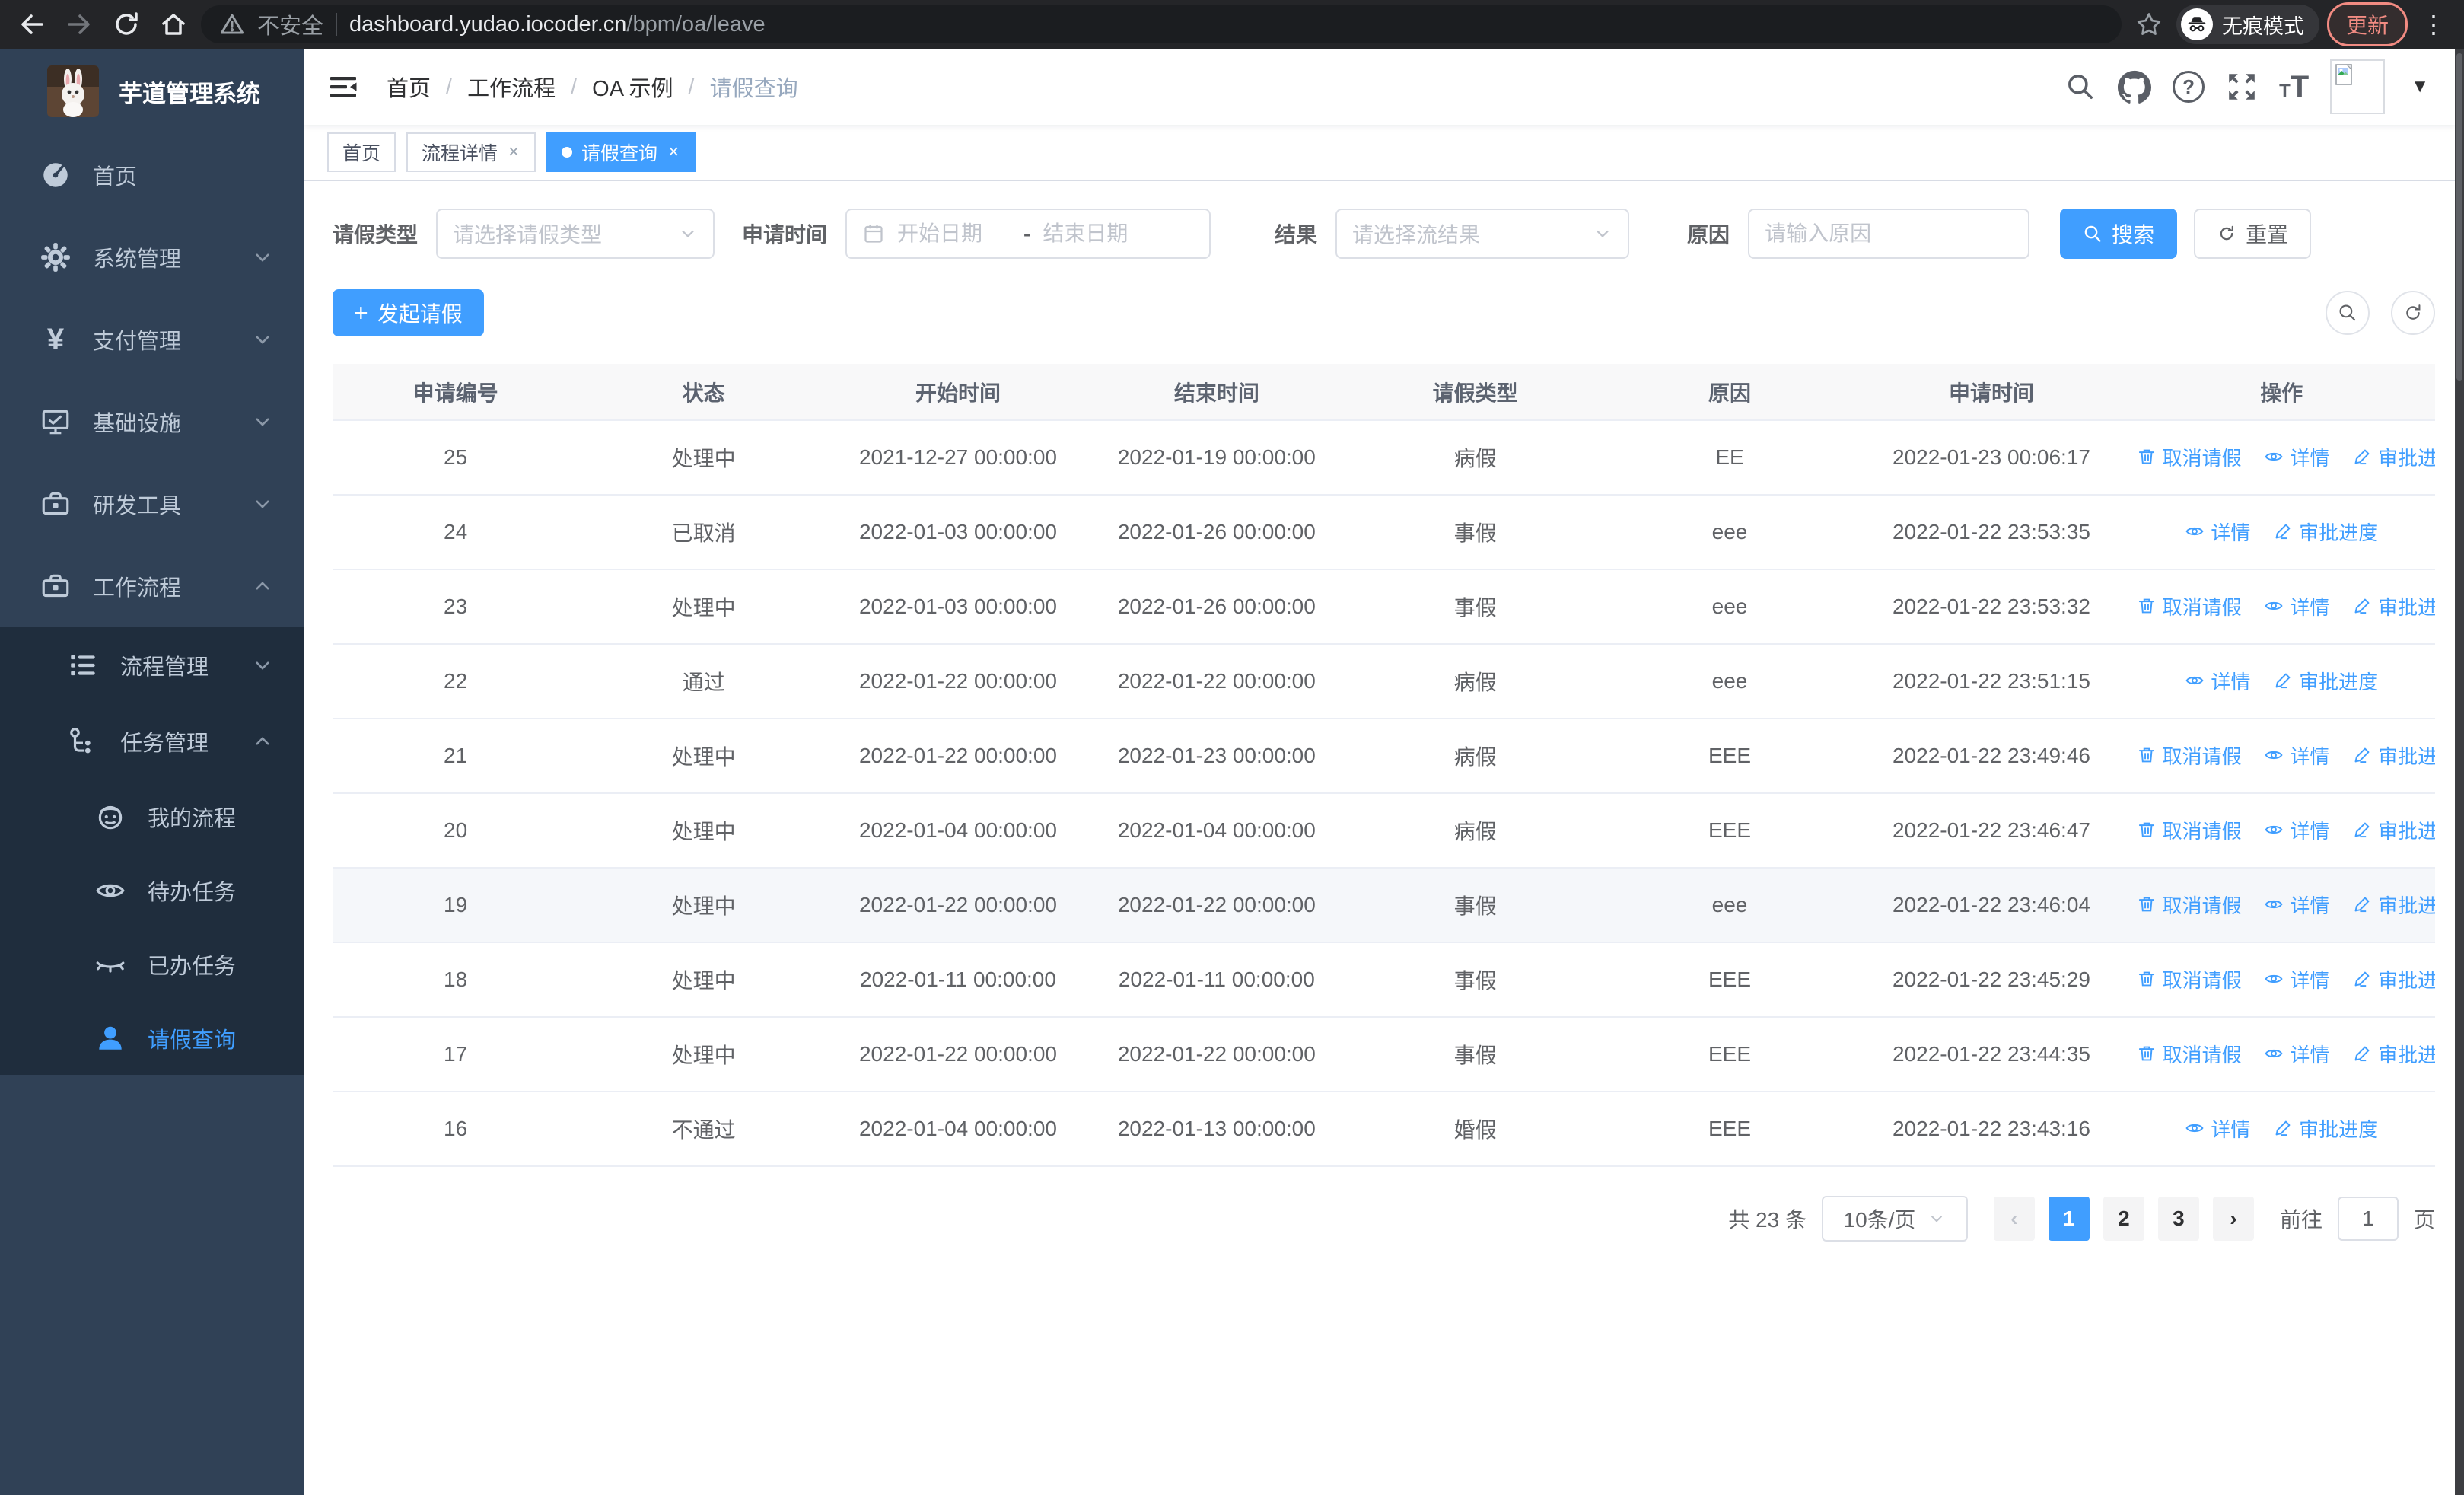  Describe the element at coordinates (2294, 87) in the screenshot. I see `font-size-button: TT` at that location.